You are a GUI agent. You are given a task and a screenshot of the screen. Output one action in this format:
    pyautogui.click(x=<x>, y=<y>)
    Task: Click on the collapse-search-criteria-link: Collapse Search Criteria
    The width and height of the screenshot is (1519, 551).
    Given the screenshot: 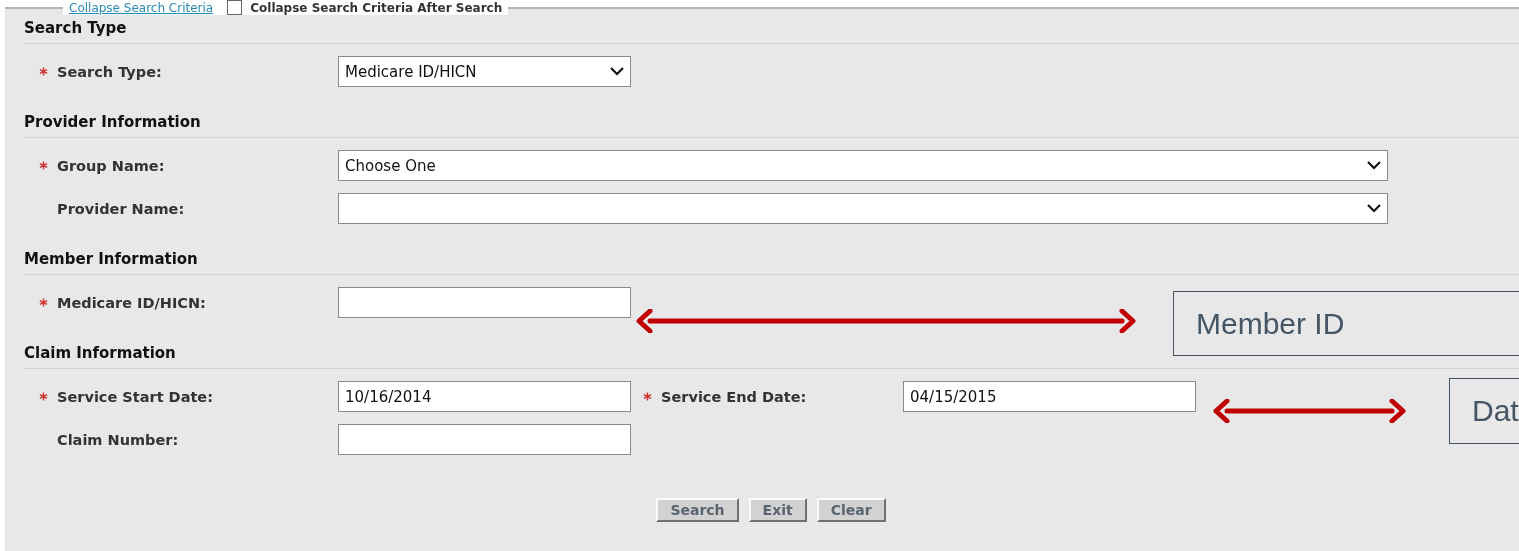 What is the action you would take?
    pyautogui.click(x=141, y=7)
    